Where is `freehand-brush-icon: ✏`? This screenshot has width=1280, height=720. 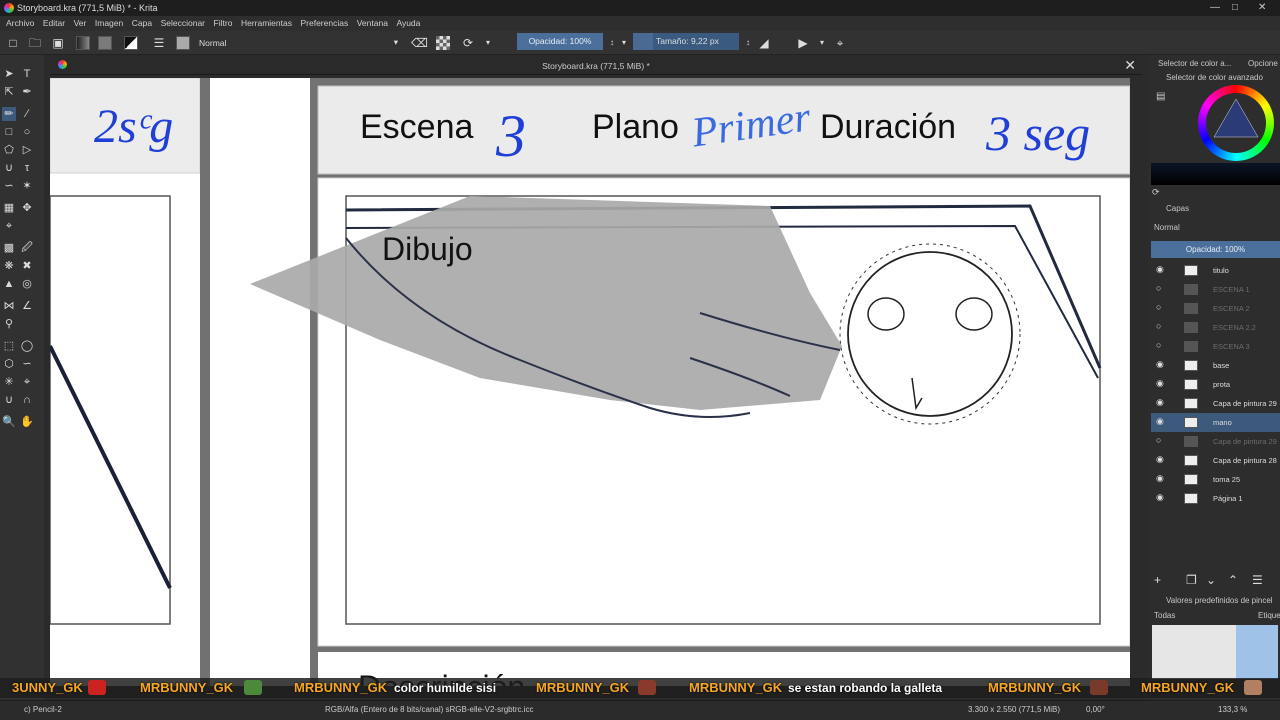 freehand-brush-icon: ✏ is located at coordinates (9, 114).